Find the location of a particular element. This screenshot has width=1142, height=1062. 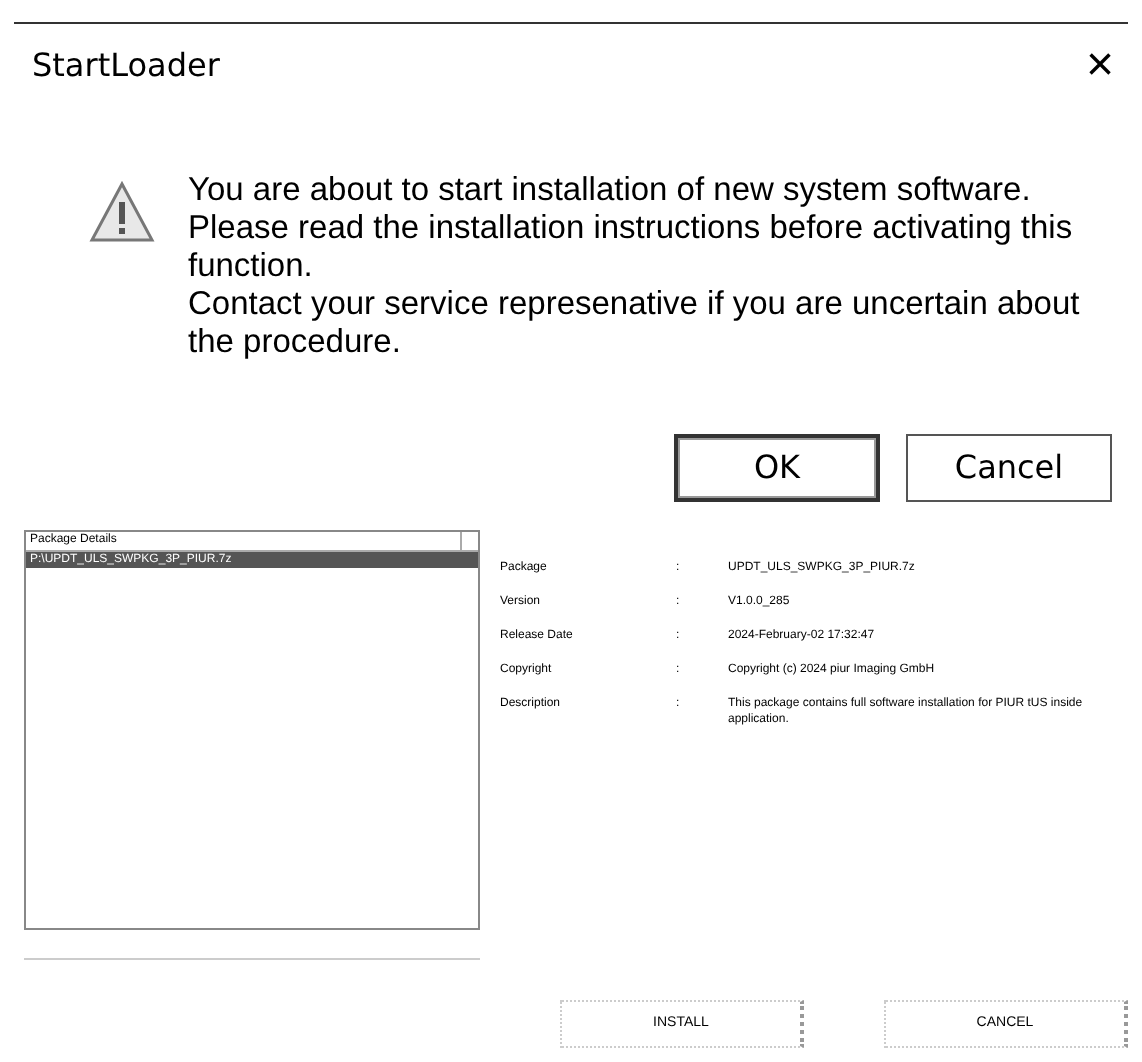

window-title: StartLoader is located at coordinates (126, 66).